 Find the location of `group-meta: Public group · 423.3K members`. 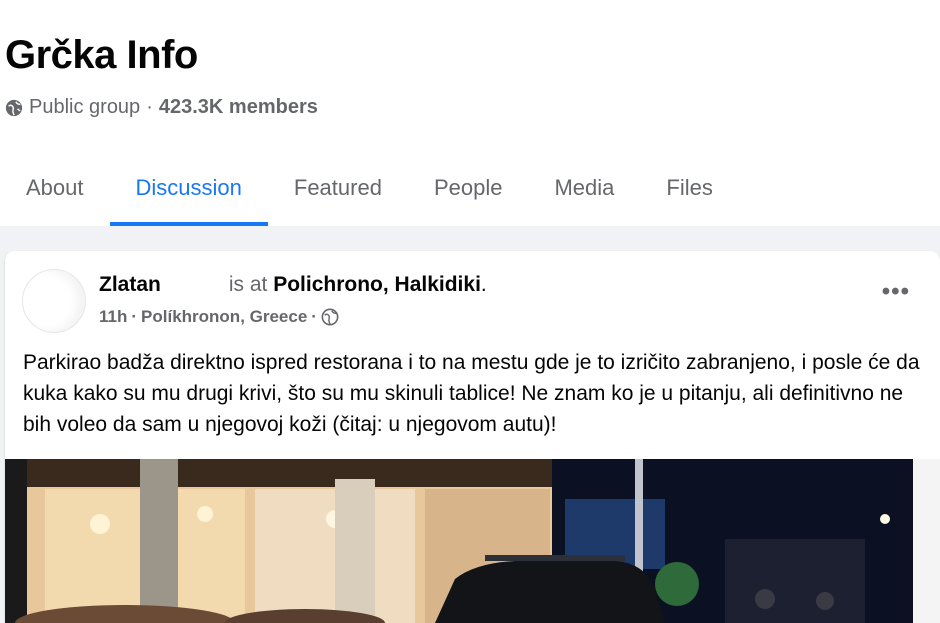

group-meta: Public group · 423.3K members is located at coordinates (161, 107).